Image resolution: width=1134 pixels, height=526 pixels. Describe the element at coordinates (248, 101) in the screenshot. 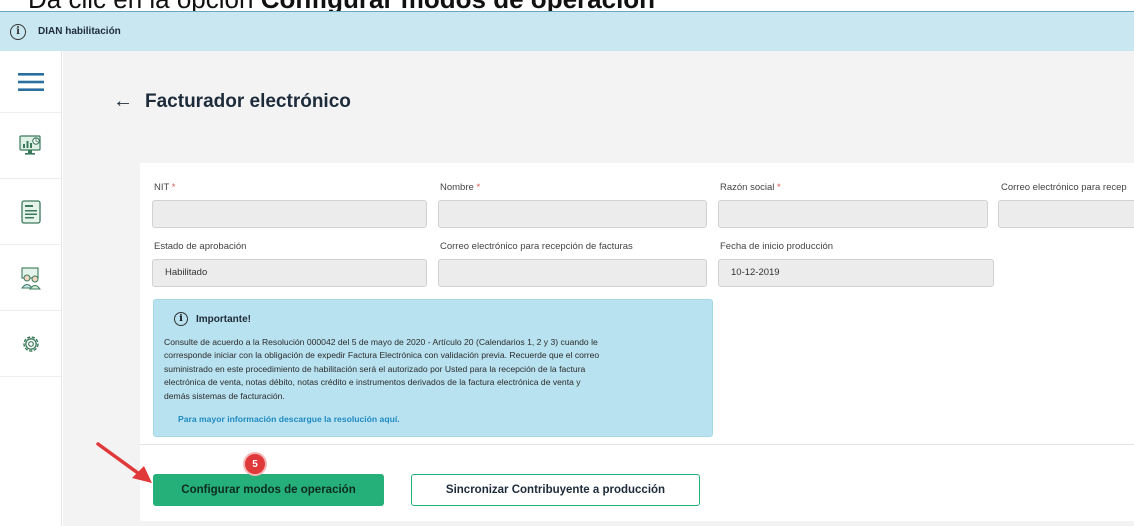

I see `page-title: Facturador electrónico` at that location.